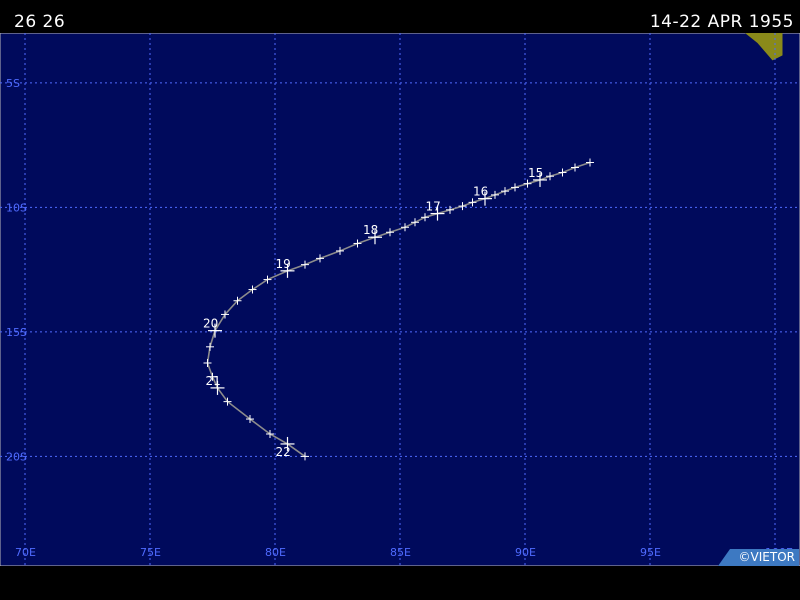 This screenshot has height=600, width=800. What do you see at coordinates (283, 452) in the screenshot?
I see `day-label: 22` at bounding box center [283, 452].